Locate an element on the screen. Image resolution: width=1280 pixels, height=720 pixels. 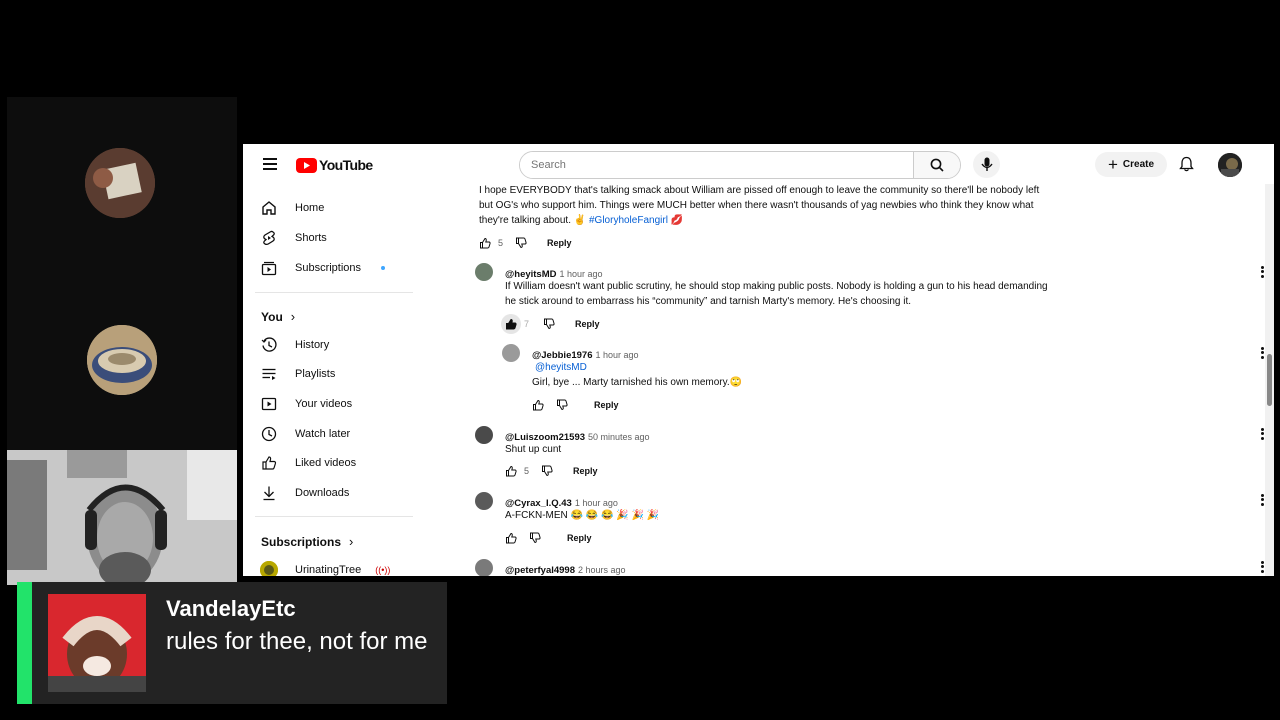
chat-user-avatar is located at coordinates (97, 643).